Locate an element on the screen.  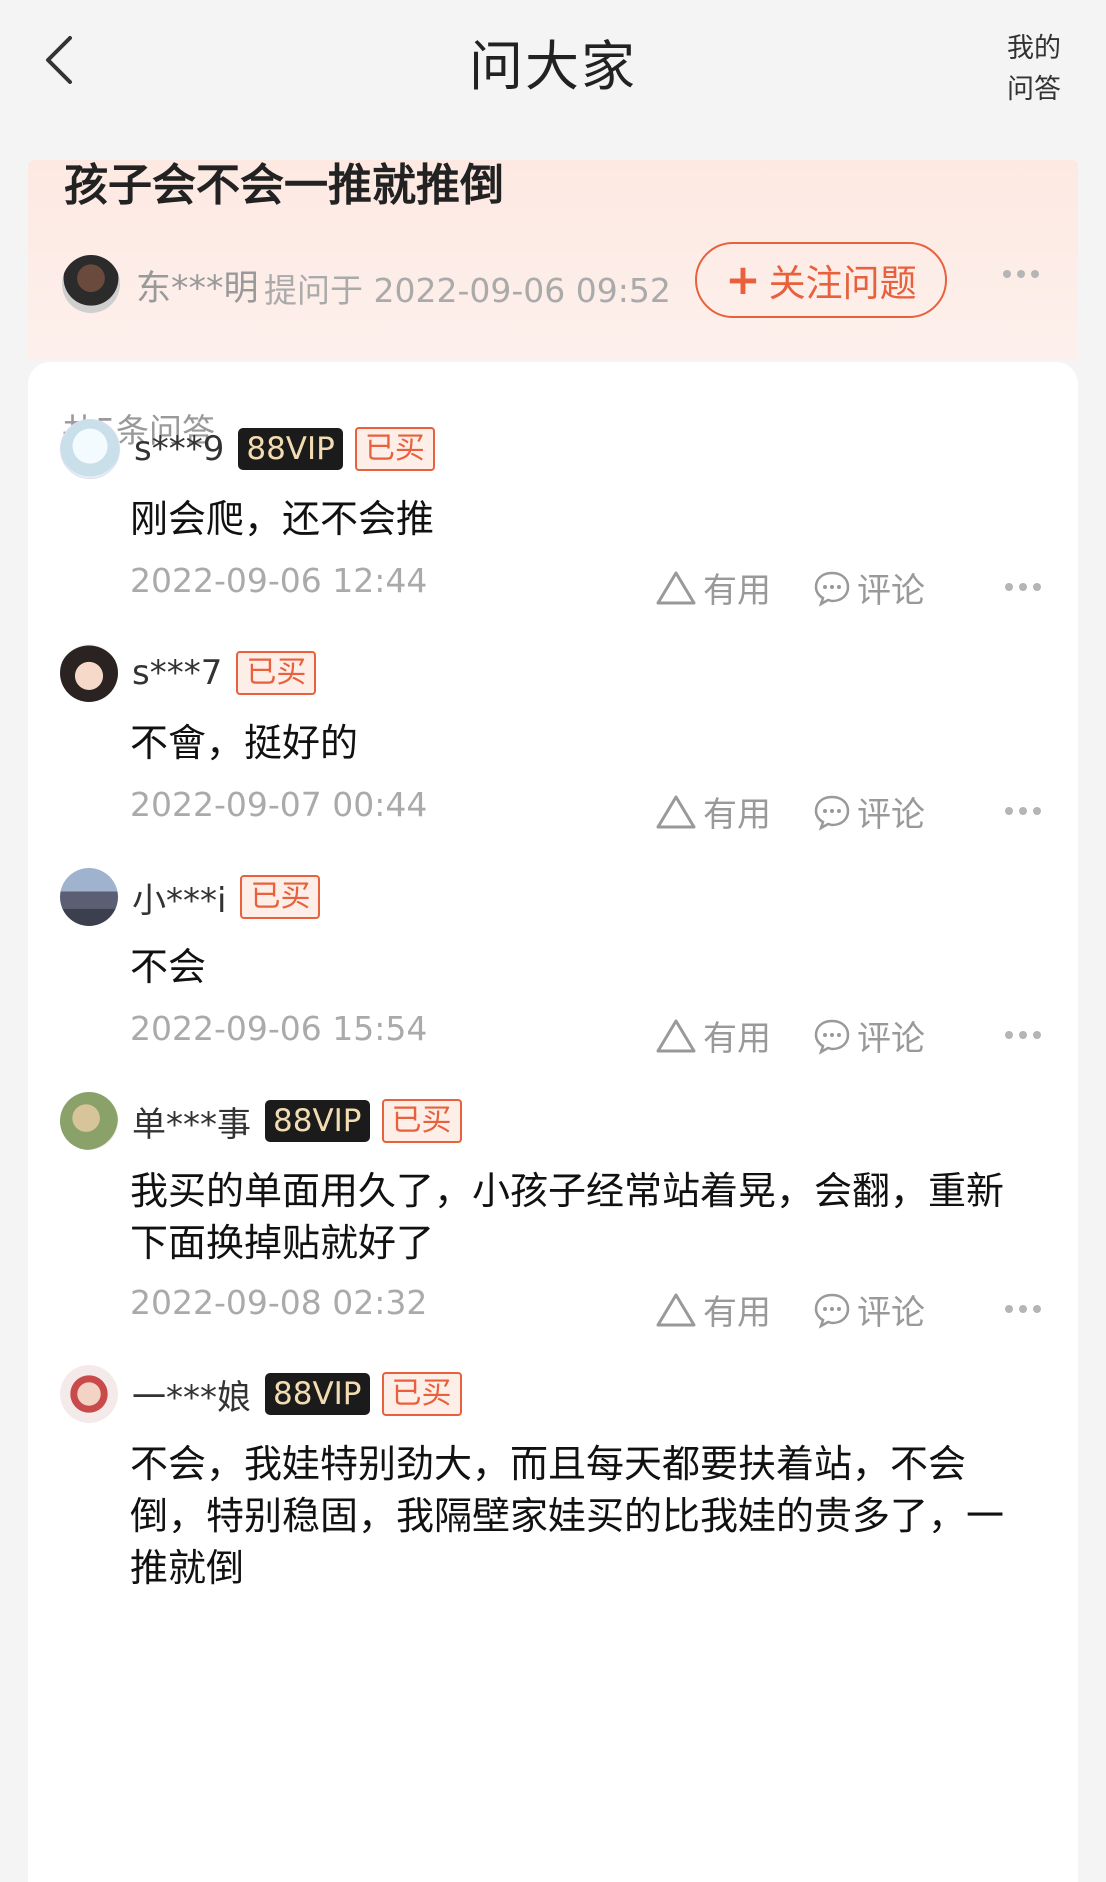
my-qa-line2: 问答 is located at coordinates (1034, 89).